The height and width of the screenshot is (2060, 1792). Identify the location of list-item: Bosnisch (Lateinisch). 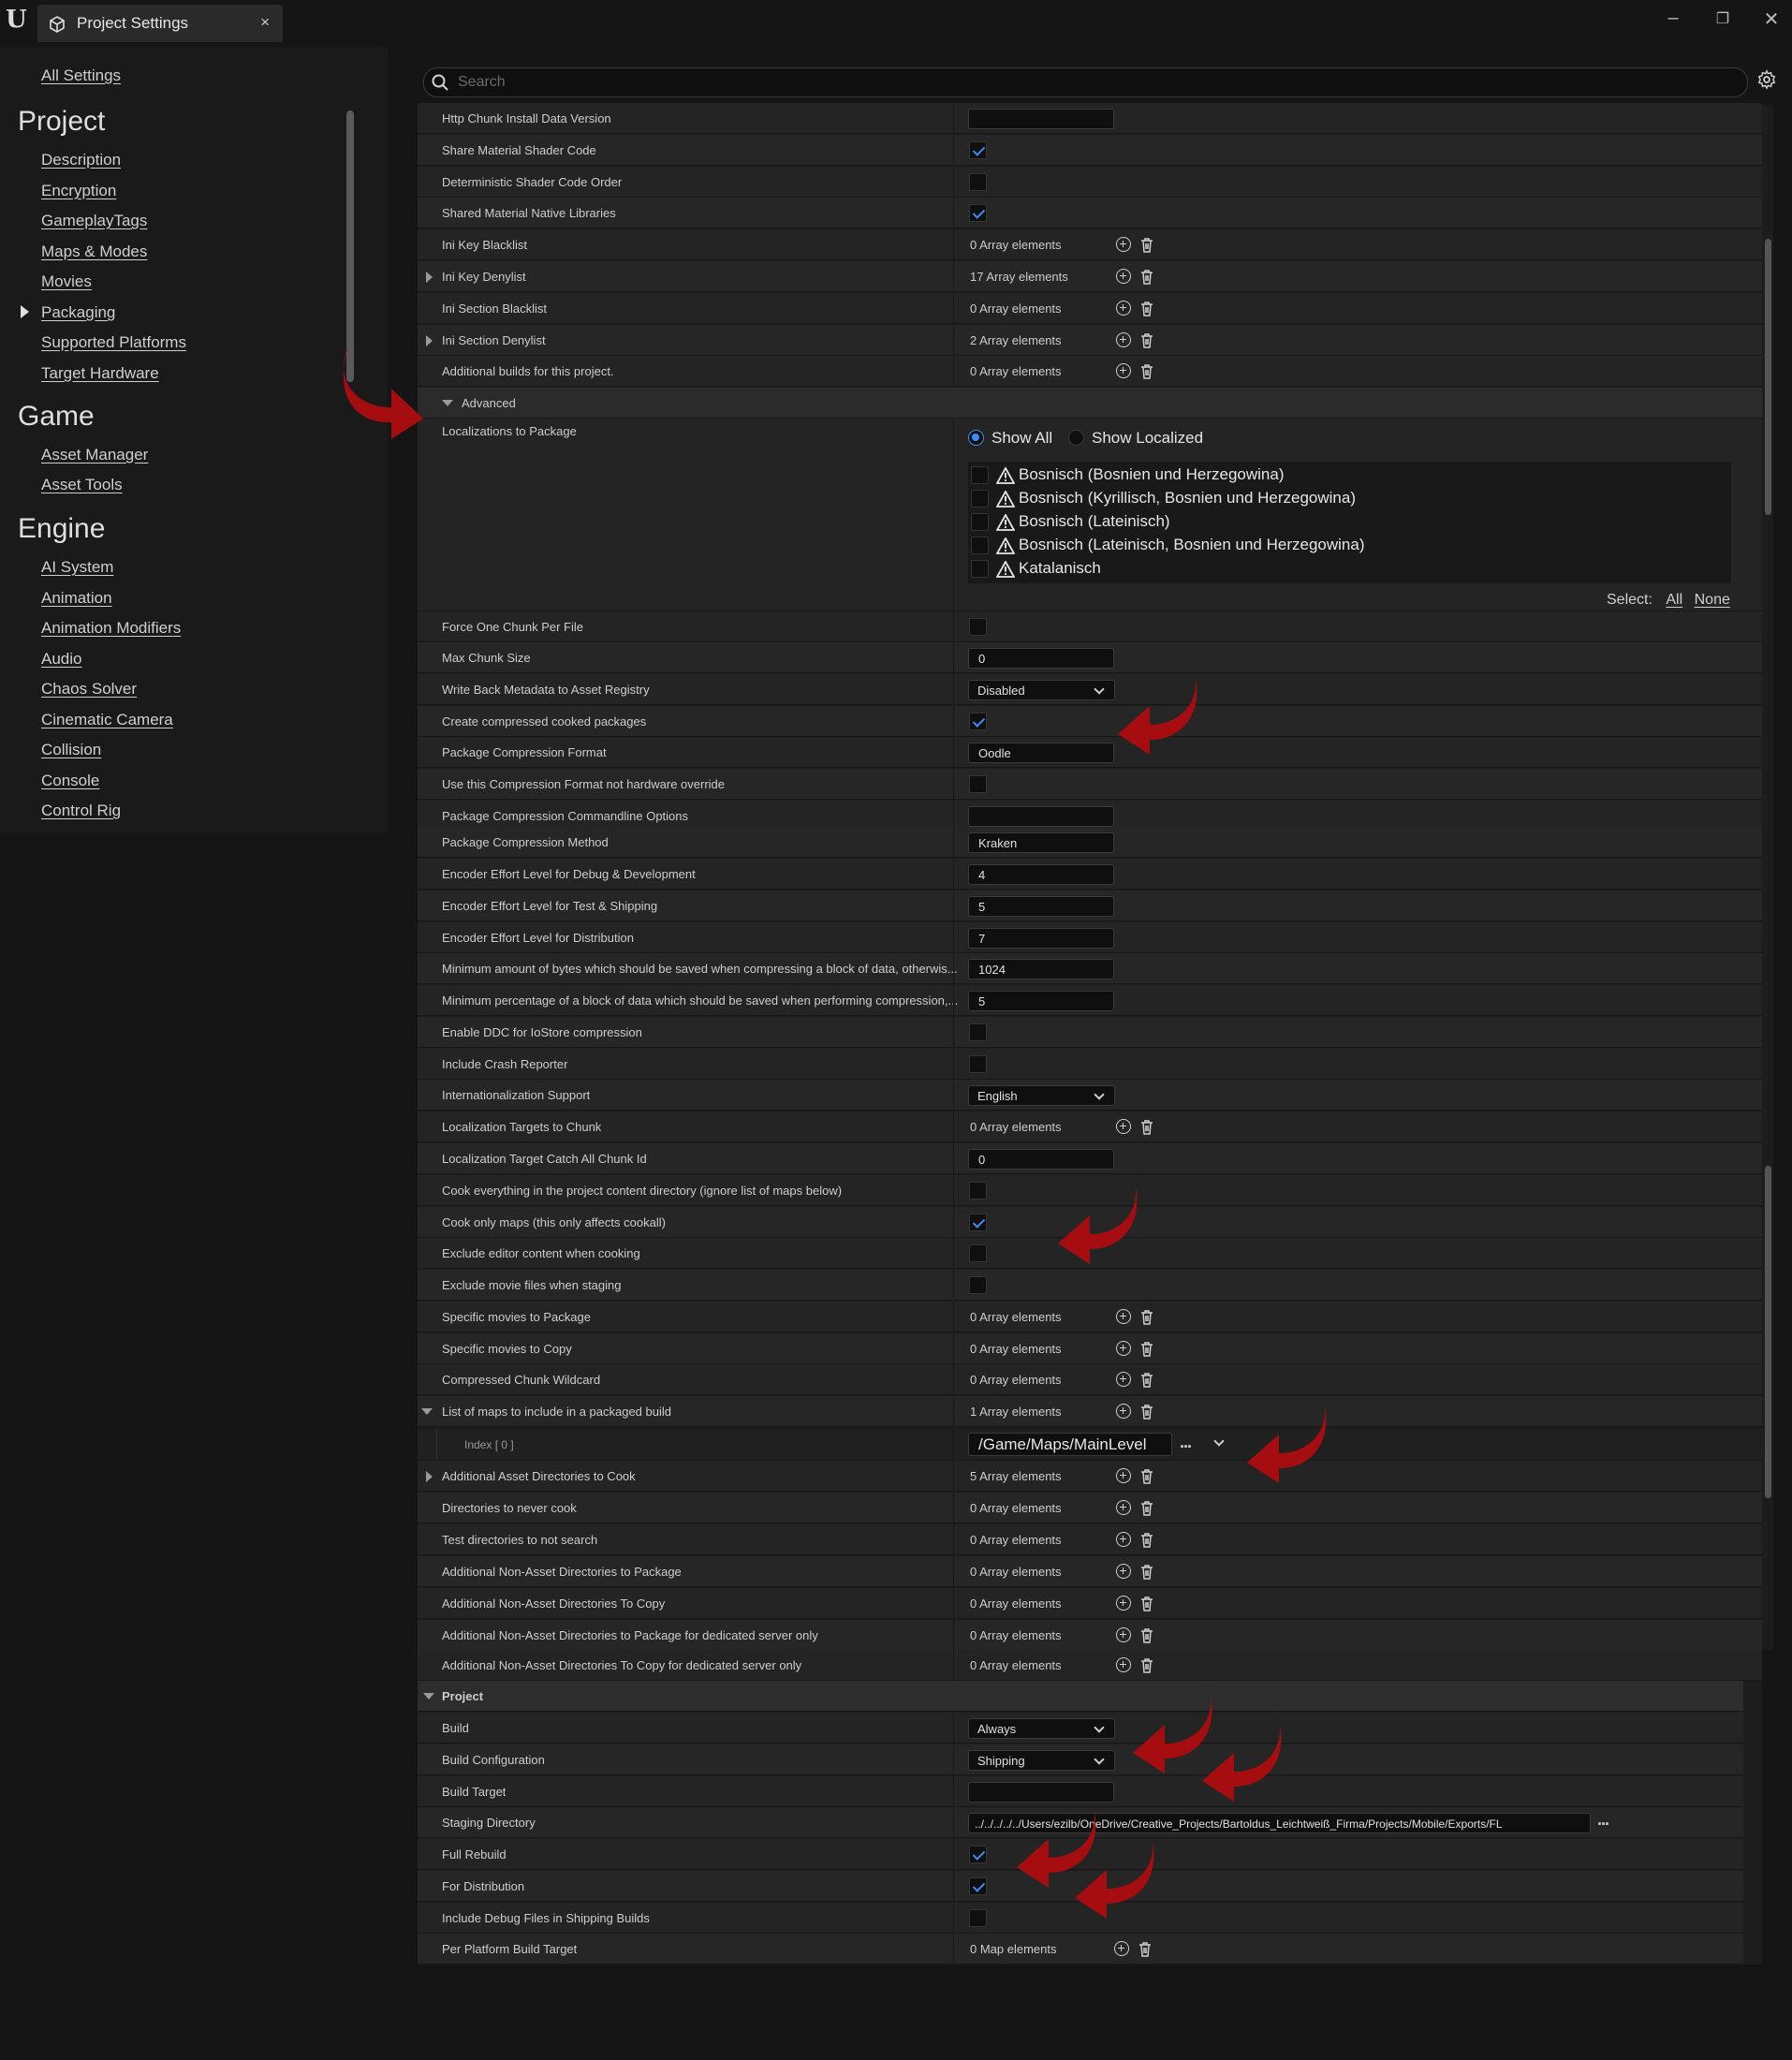
(1343, 522).